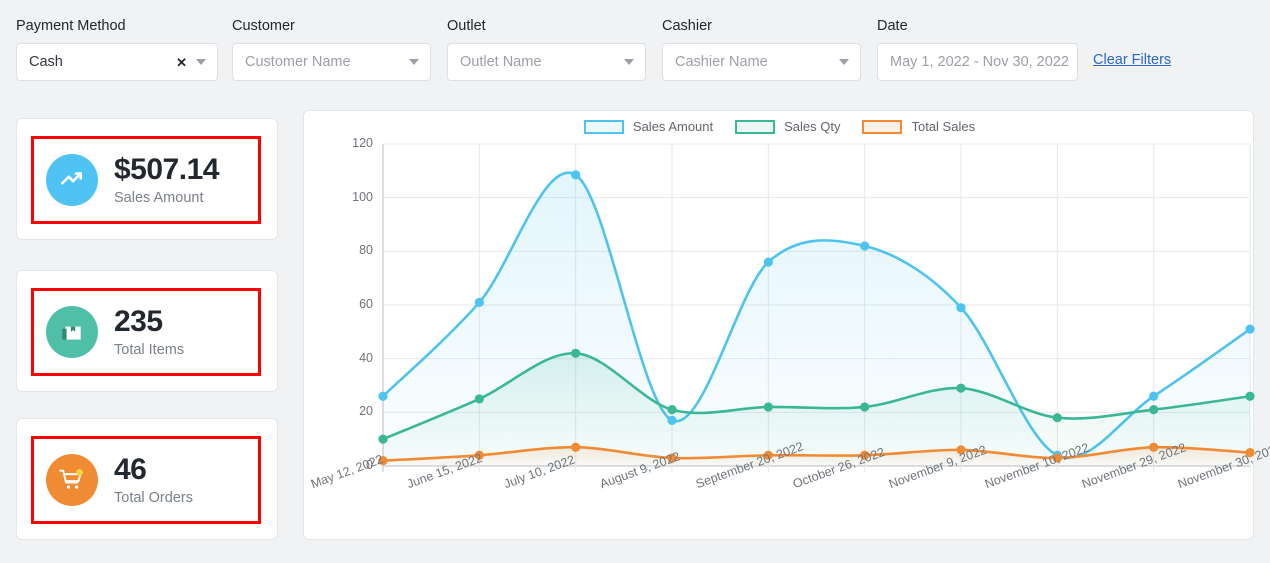 This screenshot has width=1270, height=563. I want to click on filter-group-cashier: Cashier Cashier Name, so click(761, 49).